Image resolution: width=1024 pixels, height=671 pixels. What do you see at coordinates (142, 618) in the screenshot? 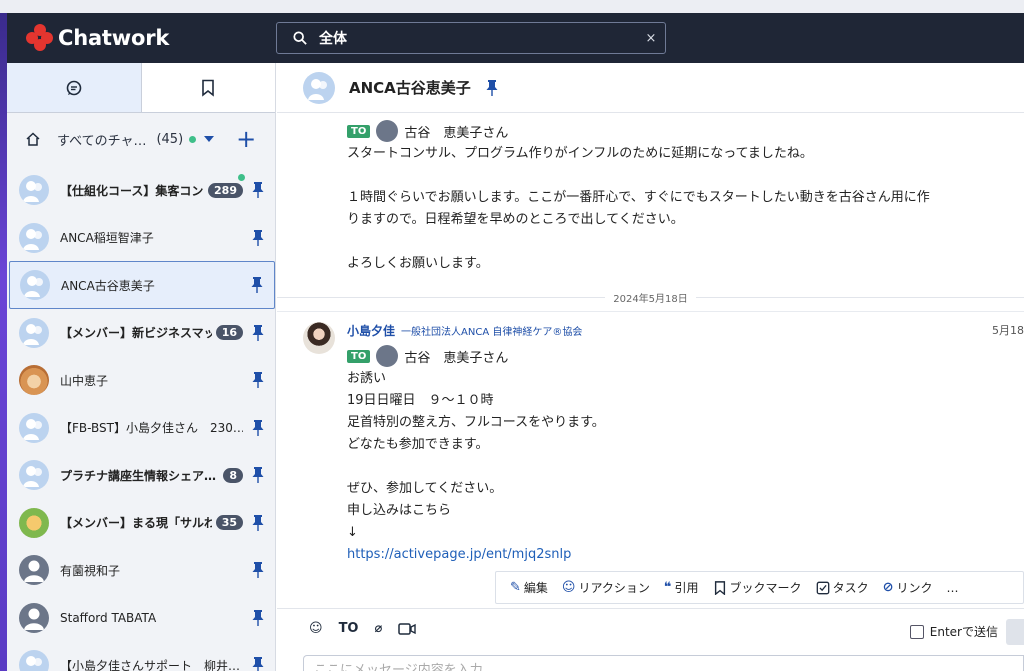
I see `room-item: Stafford TABATA` at bounding box center [142, 618].